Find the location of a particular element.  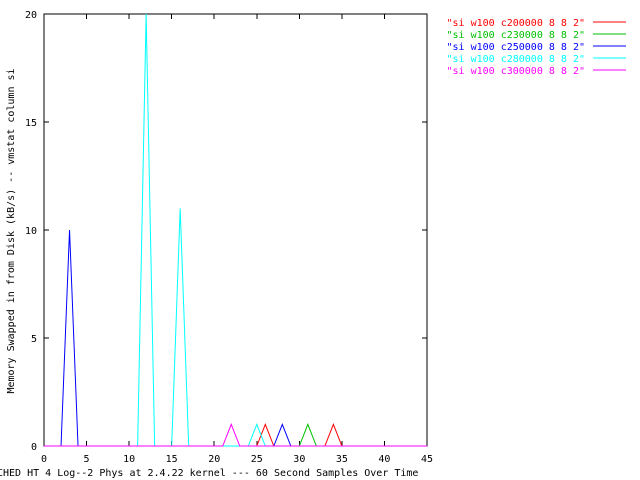

x-tick-label: 10 is located at coordinates (129, 459).